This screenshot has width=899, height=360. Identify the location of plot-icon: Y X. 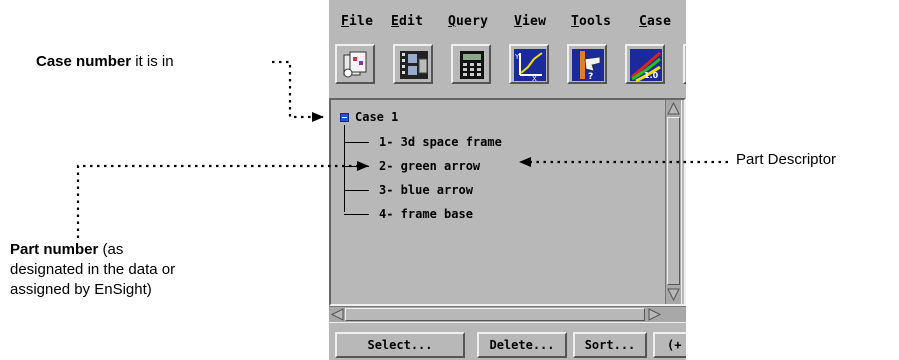
(530, 66).